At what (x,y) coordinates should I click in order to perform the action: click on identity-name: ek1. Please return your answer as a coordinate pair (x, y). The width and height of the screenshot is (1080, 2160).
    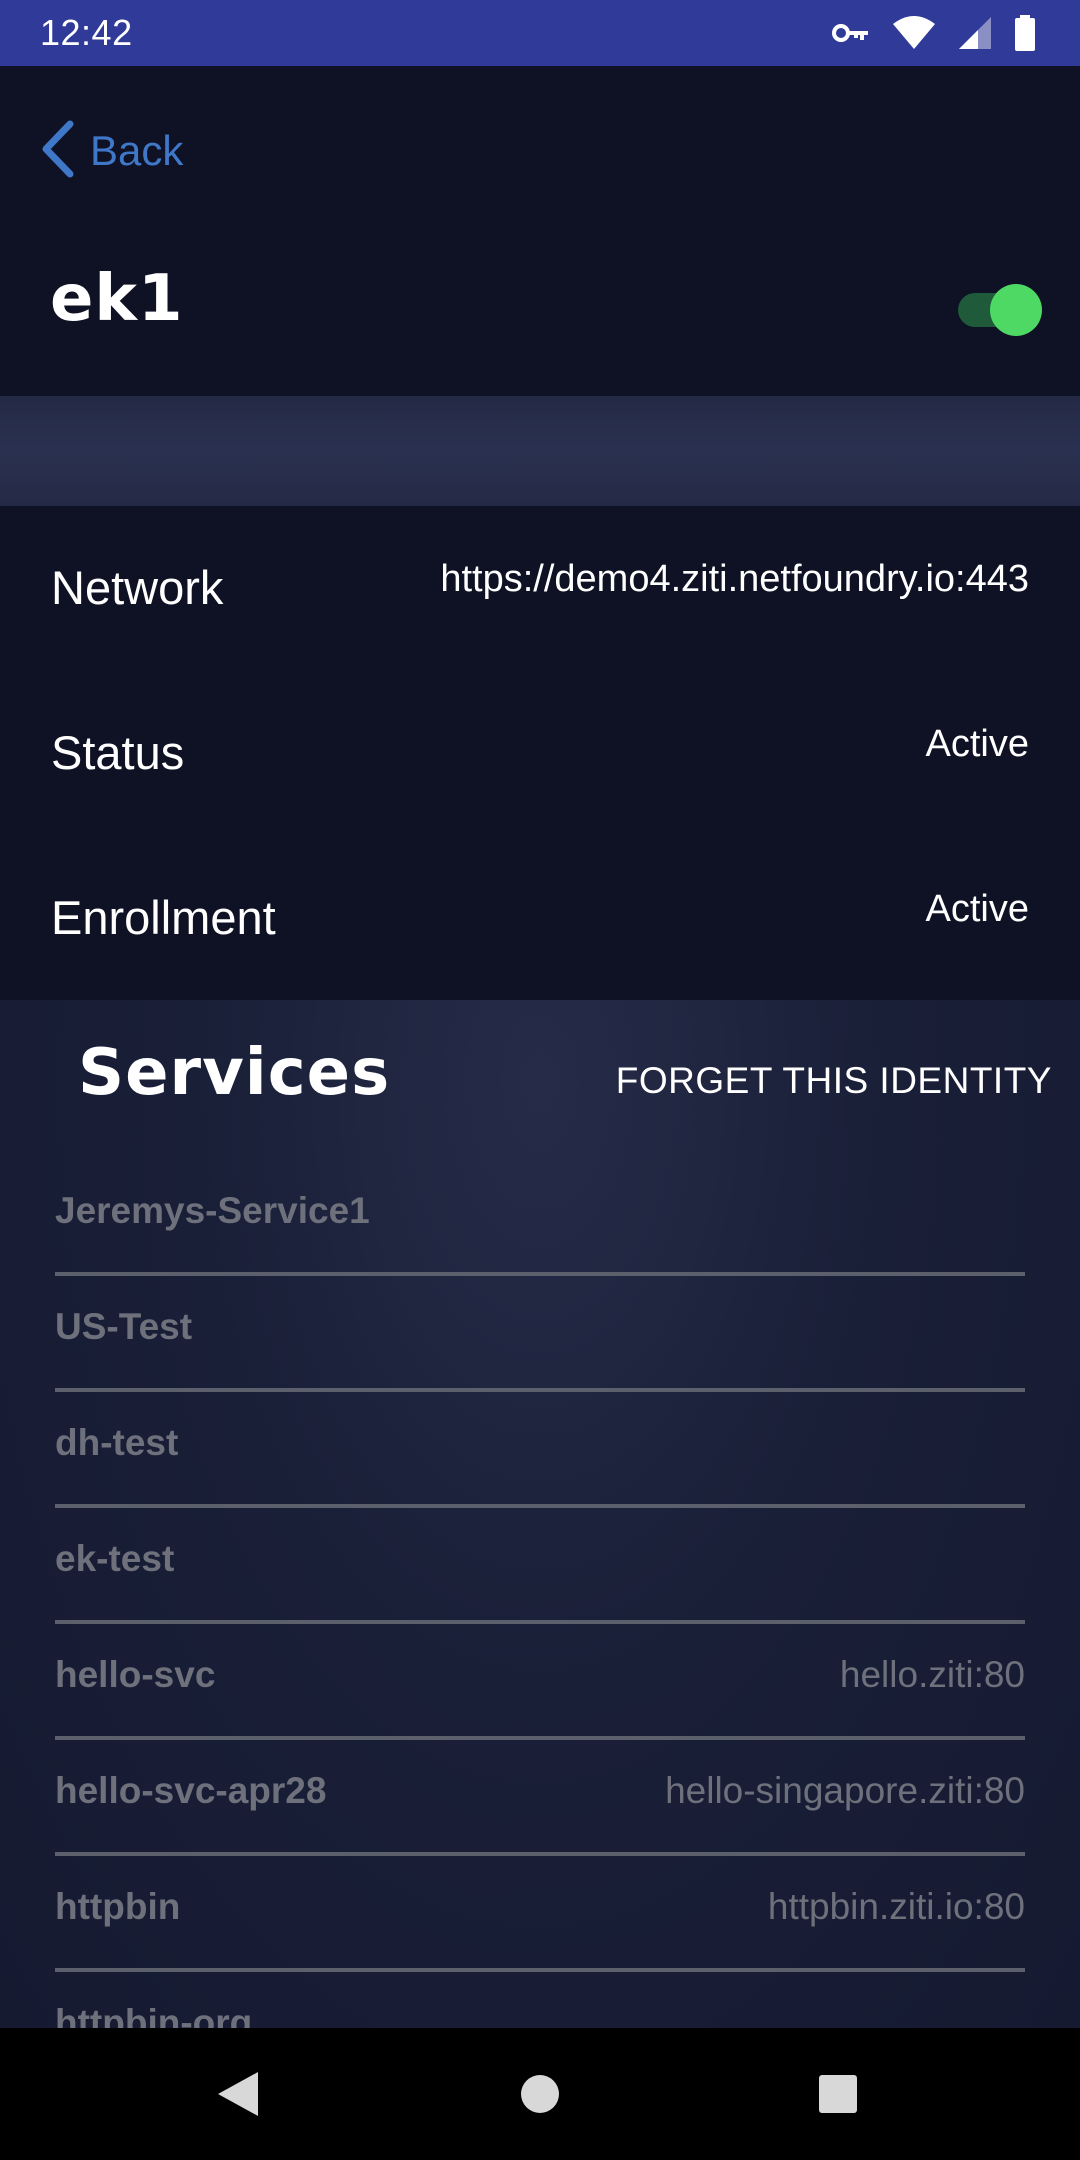
    Looking at the image, I should click on (117, 299).